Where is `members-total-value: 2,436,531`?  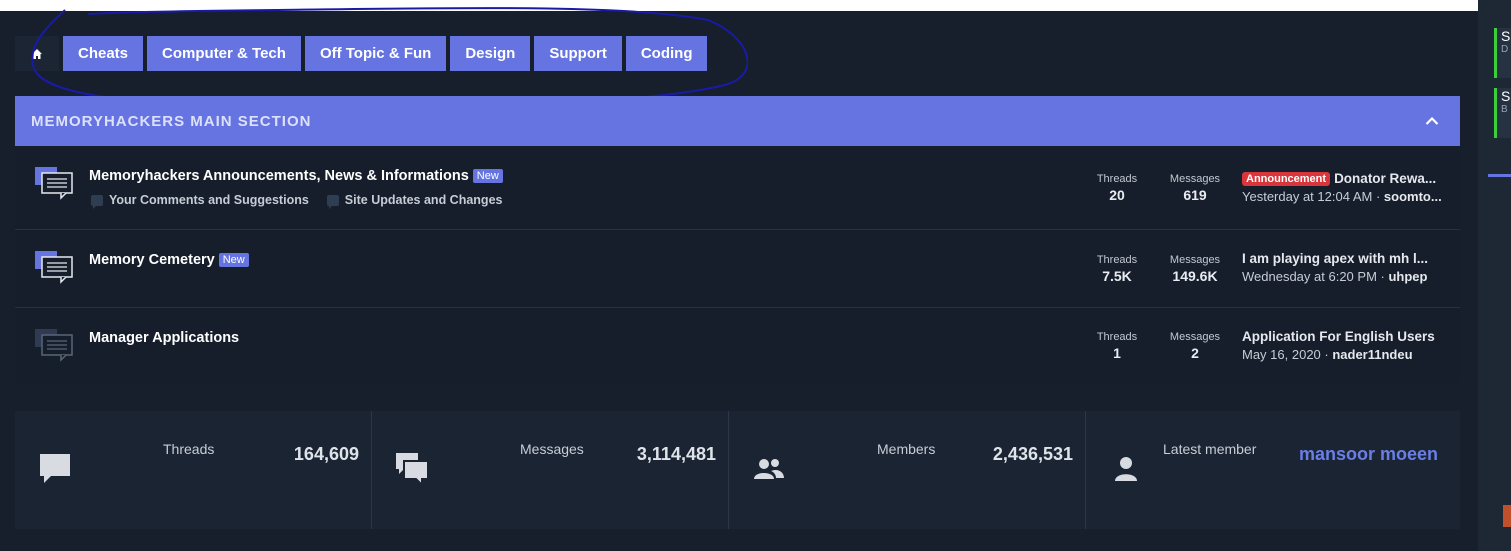
members-total-value: 2,436,531 is located at coordinates (1032, 454).